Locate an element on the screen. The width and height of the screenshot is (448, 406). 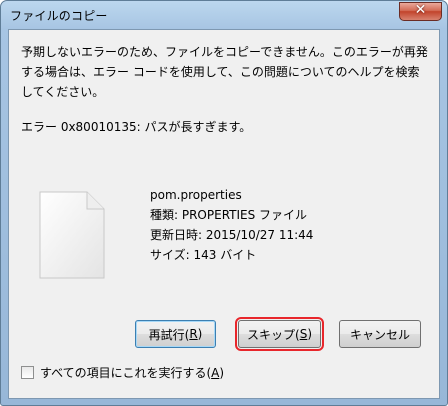
apply-to-all-label: すべての項目にこれを実行する( is located at coordinates (126, 373).